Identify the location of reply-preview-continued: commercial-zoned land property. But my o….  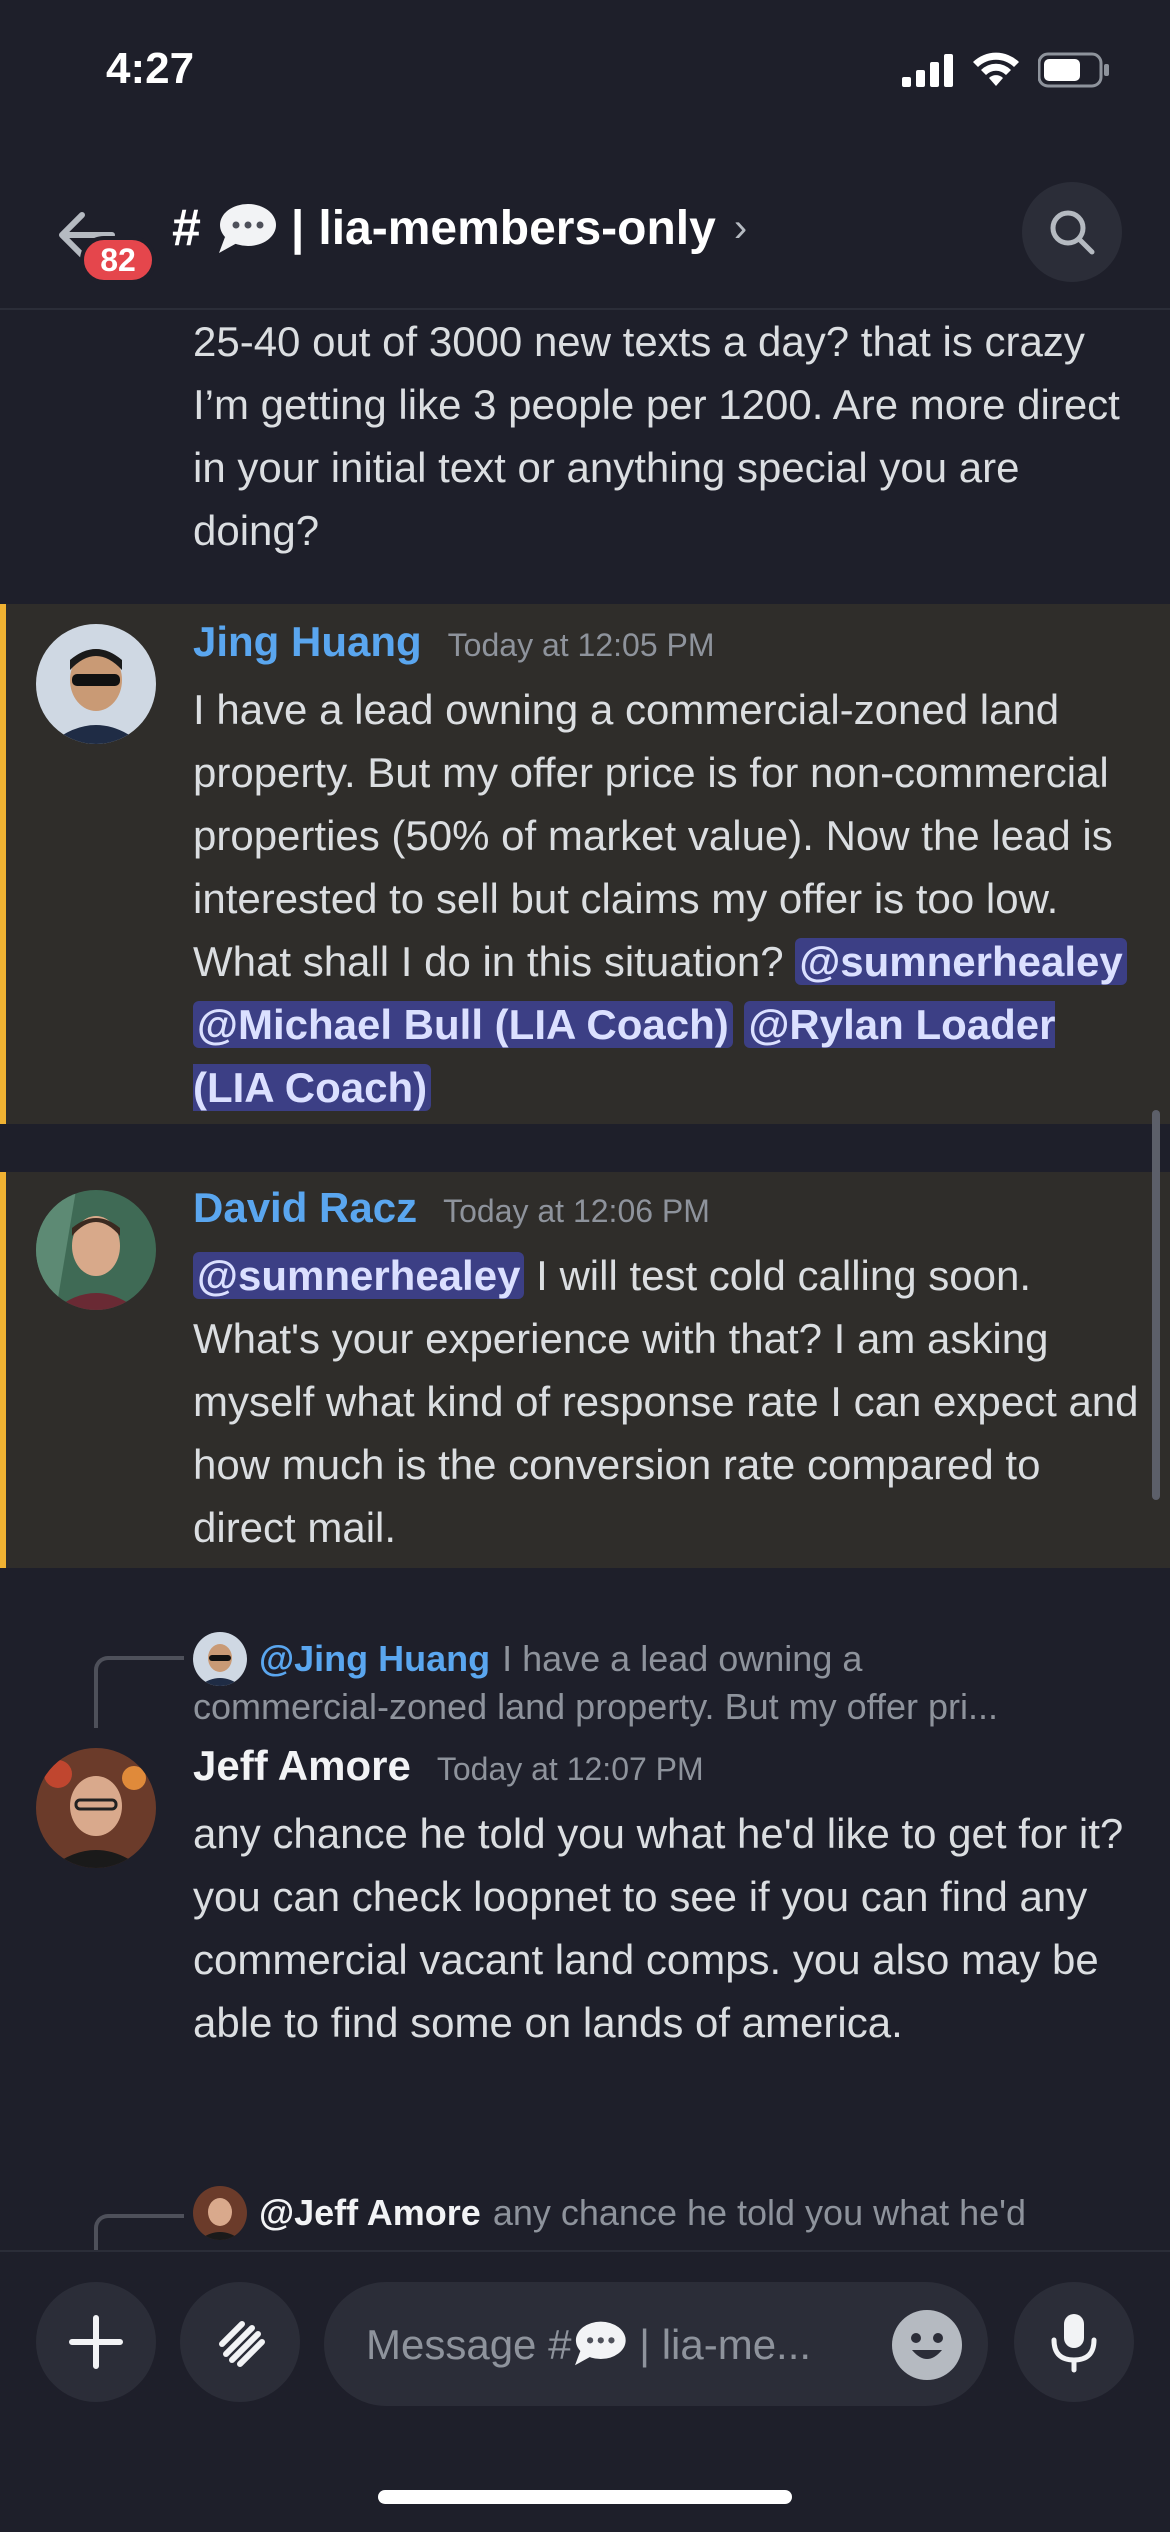
(595, 1706).